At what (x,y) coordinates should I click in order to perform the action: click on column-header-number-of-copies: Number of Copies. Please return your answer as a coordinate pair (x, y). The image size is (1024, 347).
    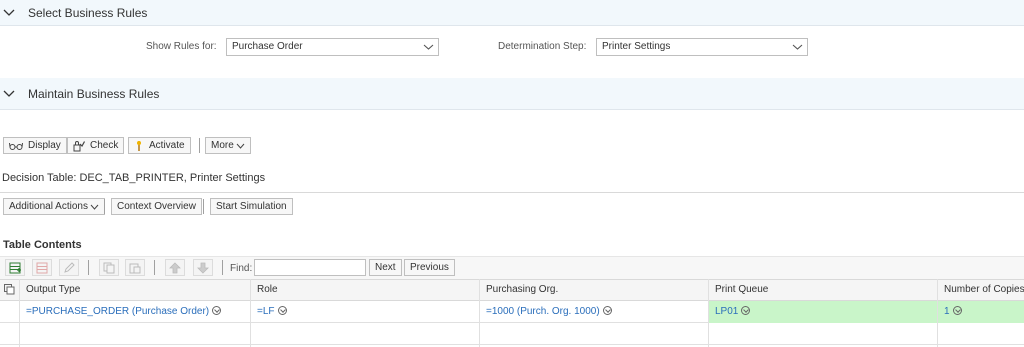
    Looking at the image, I should click on (981, 290).